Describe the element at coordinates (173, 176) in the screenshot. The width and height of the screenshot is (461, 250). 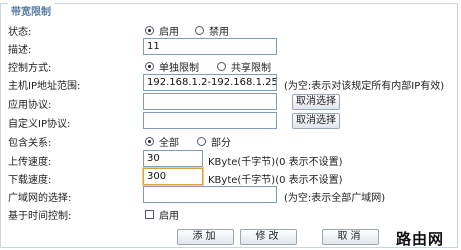
I see `download-speed-input: 300` at that location.